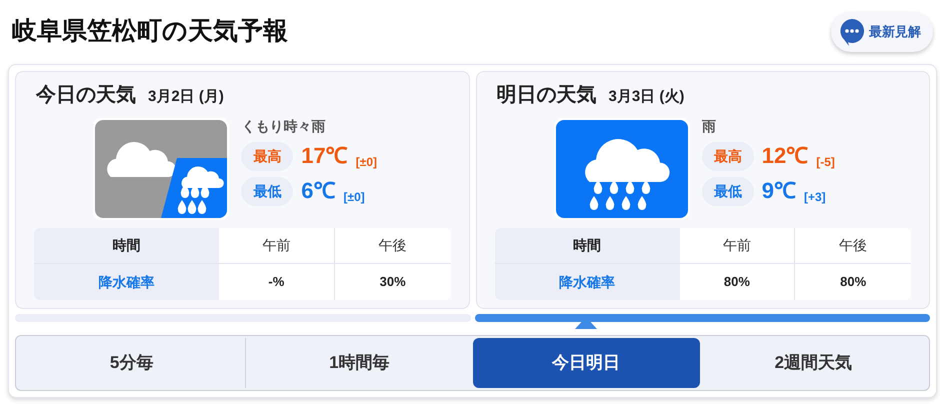  What do you see at coordinates (366, 162) in the screenshot?
I see `high-difference: [±0]` at bounding box center [366, 162].